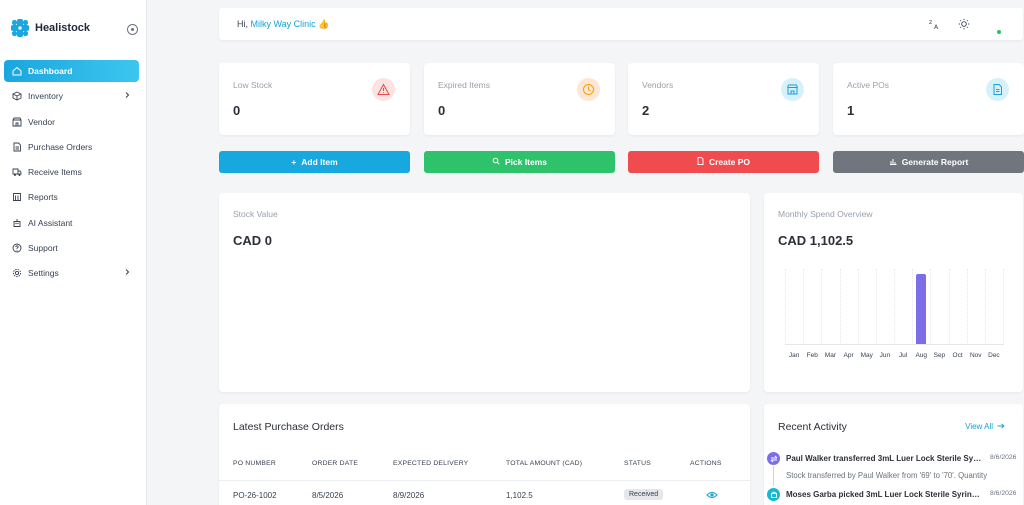 Image resolution: width=1024 pixels, height=505 pixels. Describe the element at coordinates (794, 355) in the screenshot. I see `x-tick-label: Jan` at that location.